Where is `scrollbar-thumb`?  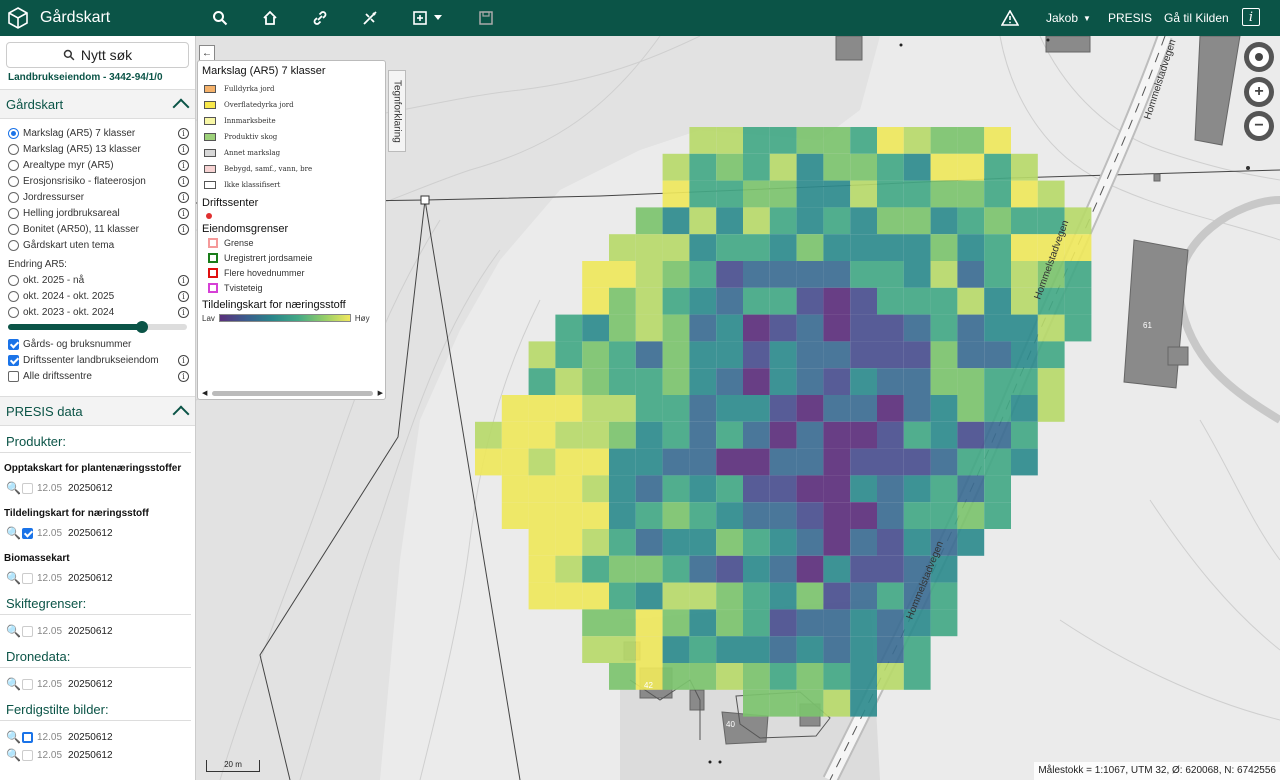
scrollbar-thumb is located at coordinates (292, 393).